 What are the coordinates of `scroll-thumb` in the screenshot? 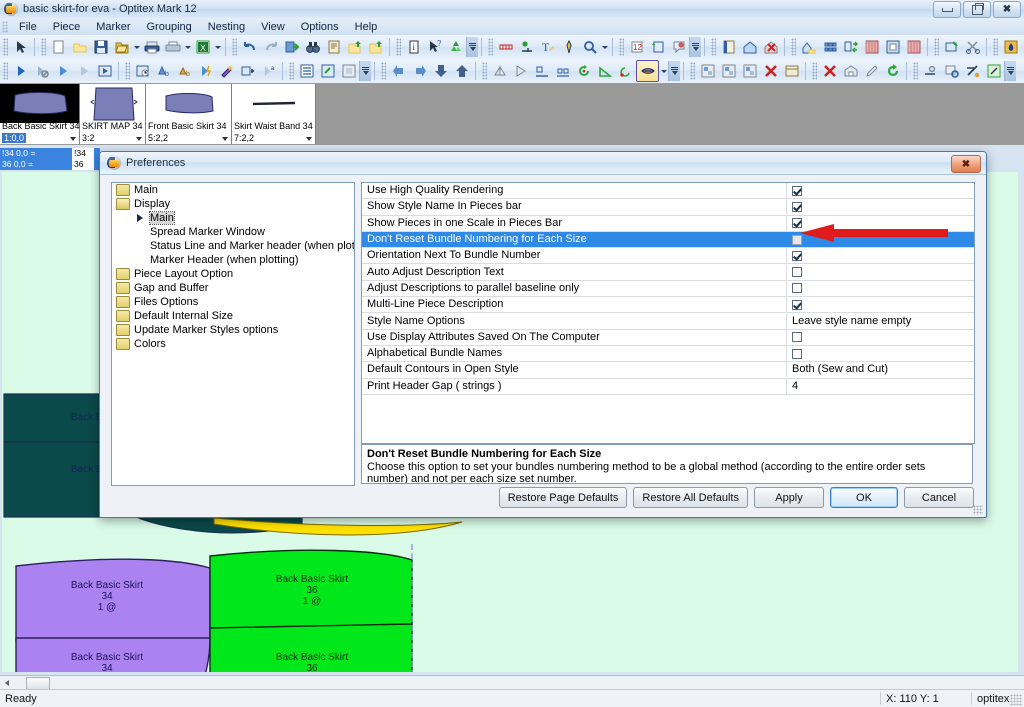 It's located at (38, 683).